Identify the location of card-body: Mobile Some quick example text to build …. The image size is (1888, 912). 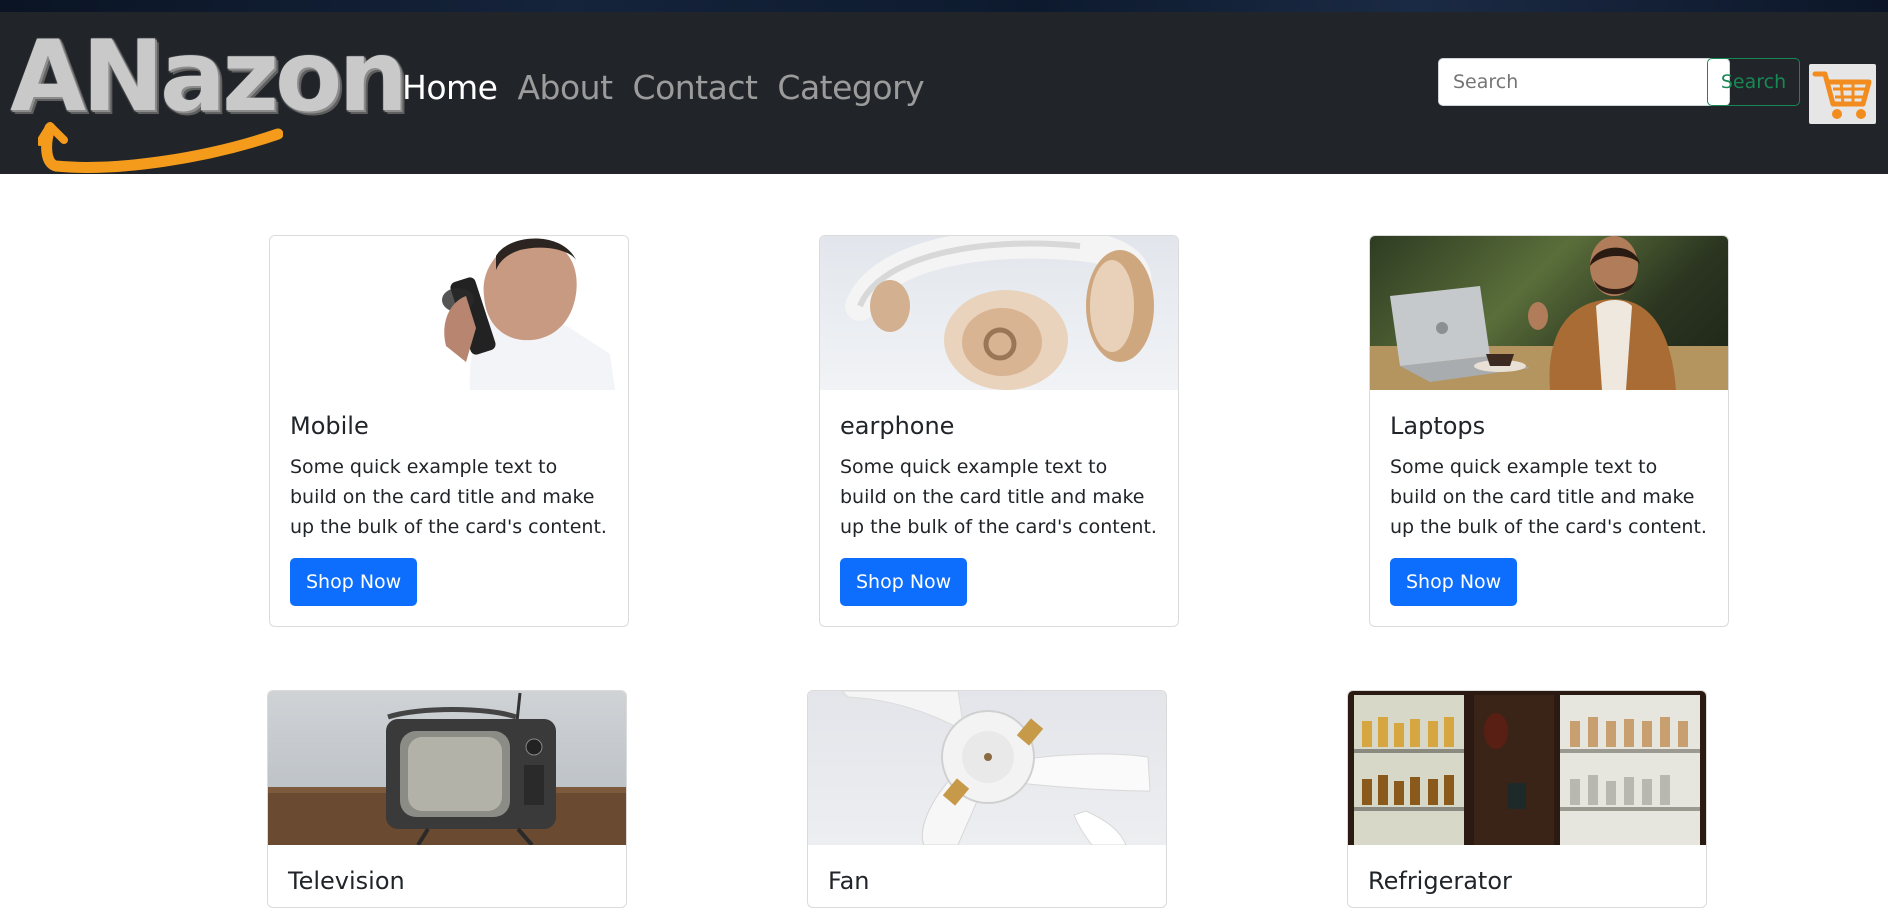
(449, 519).